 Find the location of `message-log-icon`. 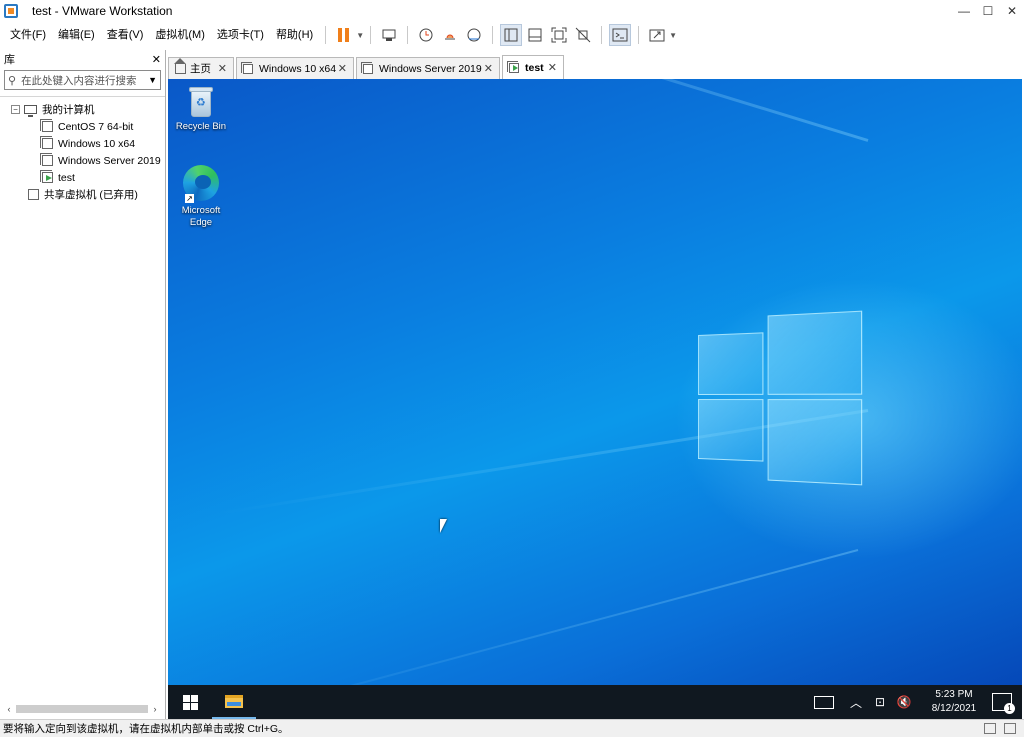

message-log-icon is located at coordinates (1010, 728).